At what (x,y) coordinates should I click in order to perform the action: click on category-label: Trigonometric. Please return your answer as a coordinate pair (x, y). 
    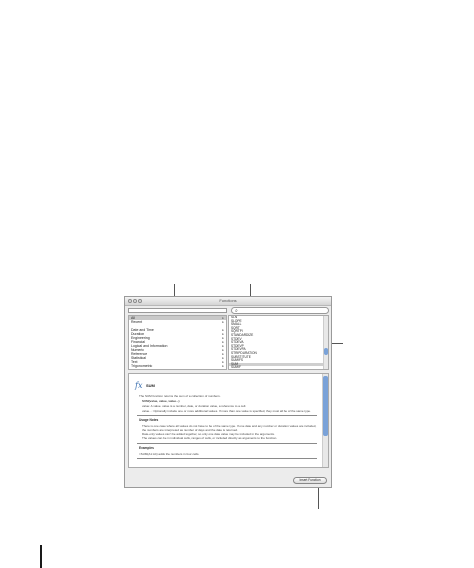
    Looking at the image, I should click on (142, 366).